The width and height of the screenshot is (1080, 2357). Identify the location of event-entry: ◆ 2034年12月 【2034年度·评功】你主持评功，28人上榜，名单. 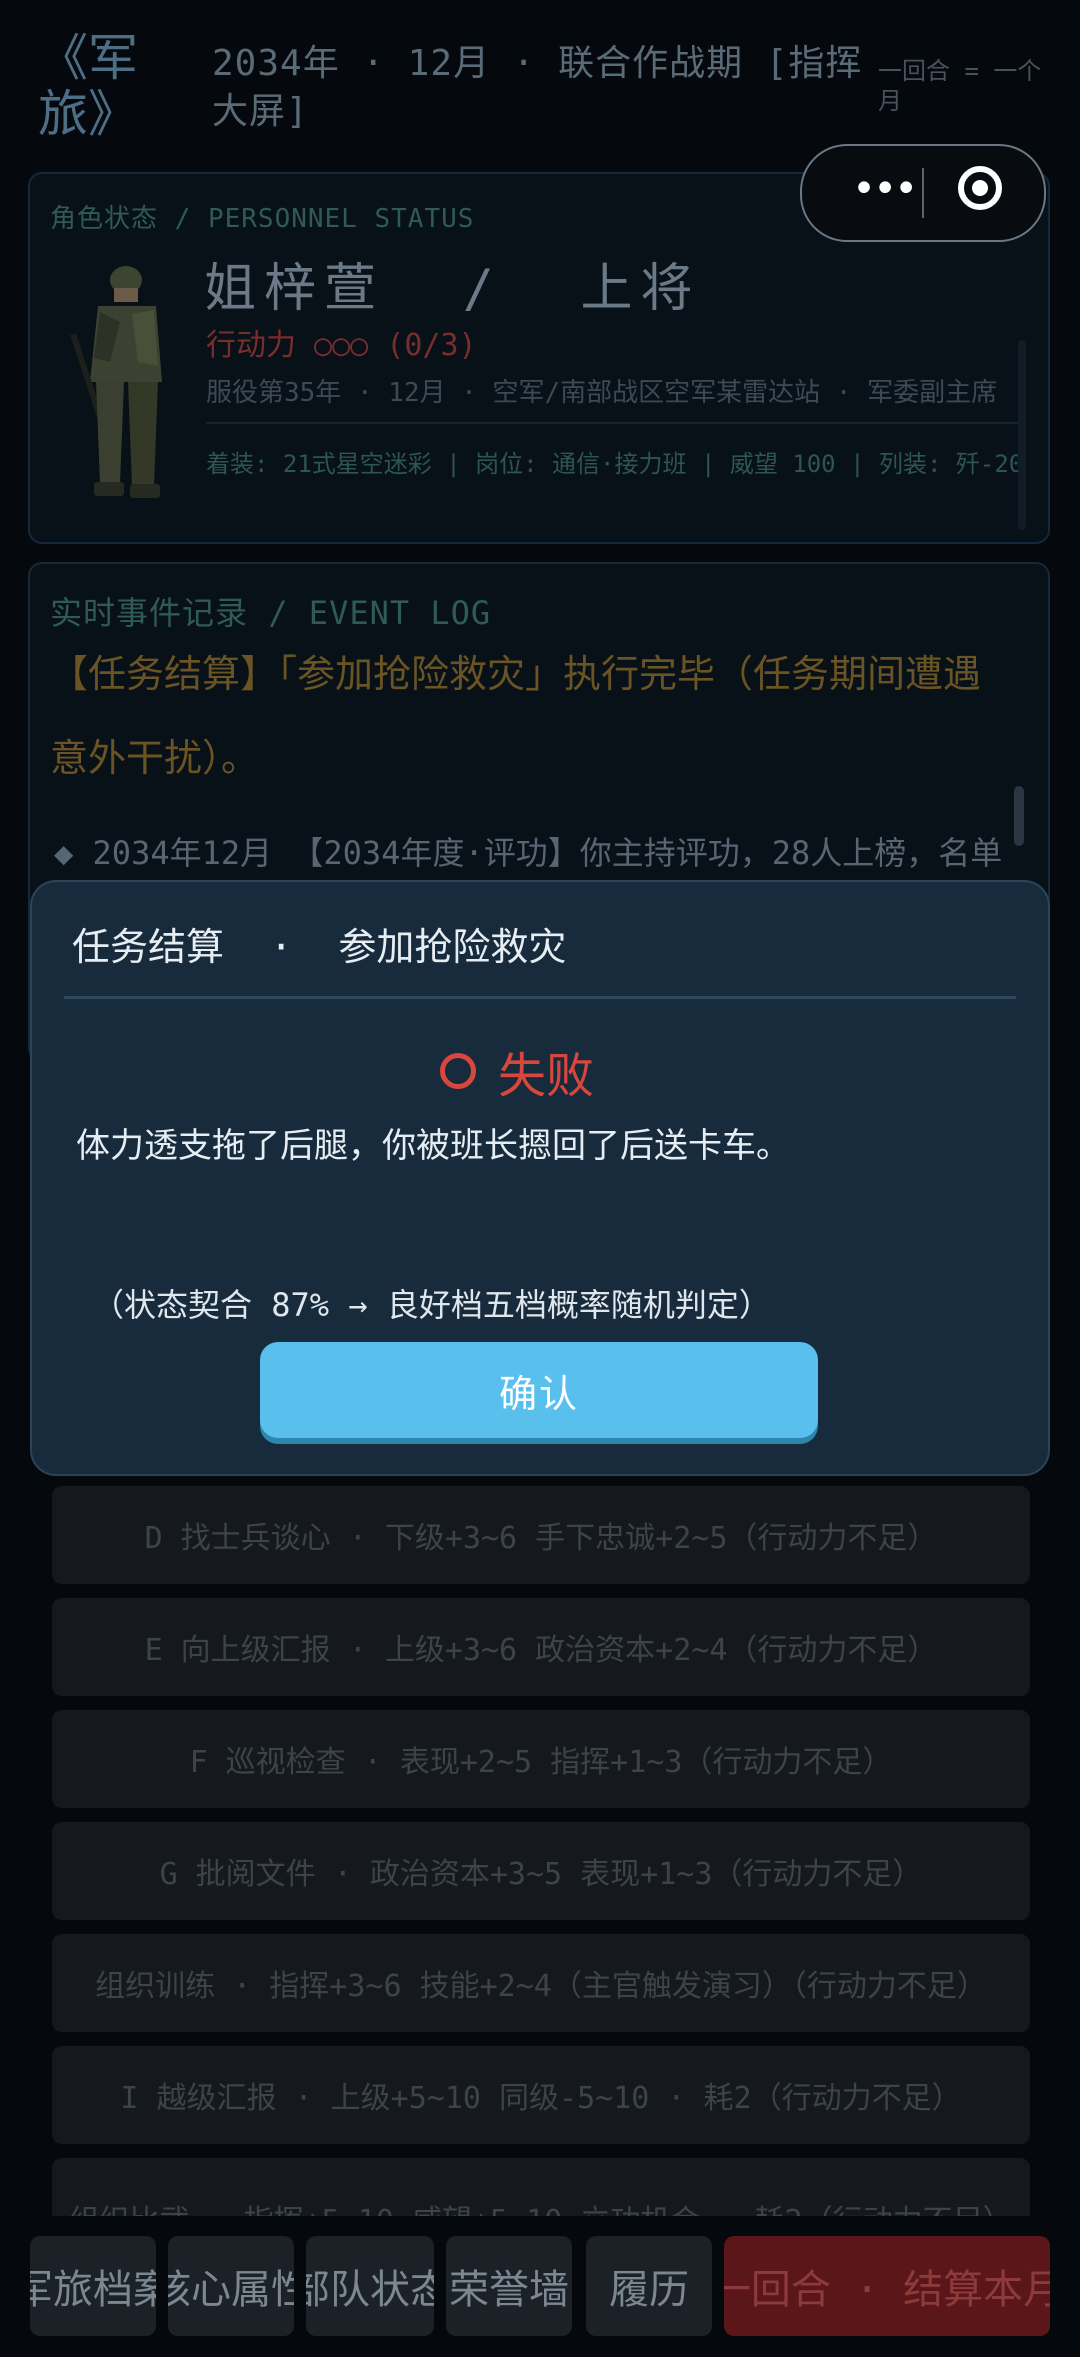
(528, 853).